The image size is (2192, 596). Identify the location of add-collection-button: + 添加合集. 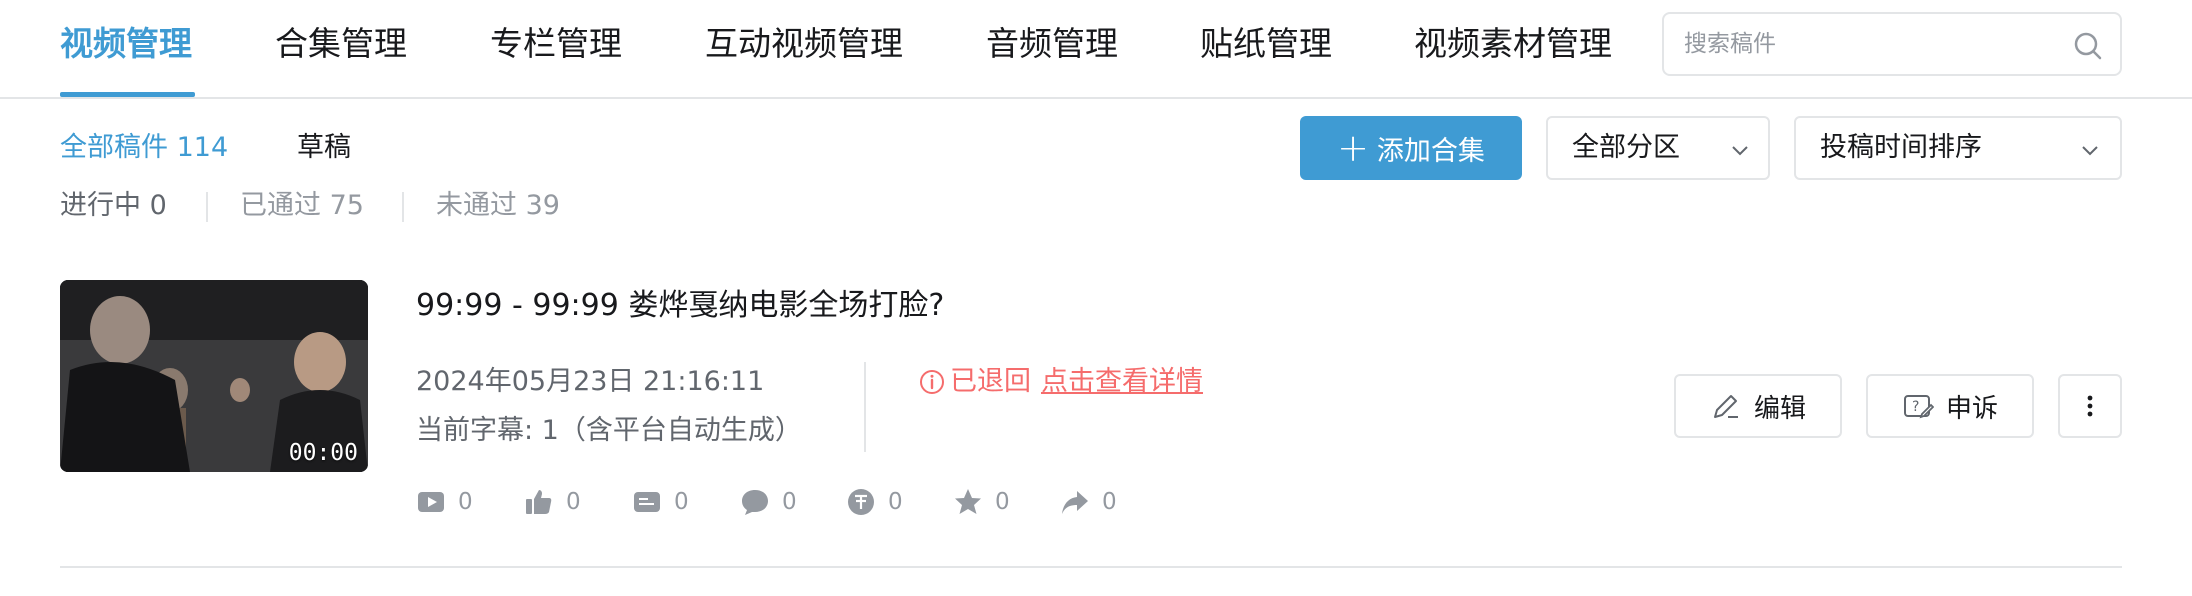
(1411, 148).